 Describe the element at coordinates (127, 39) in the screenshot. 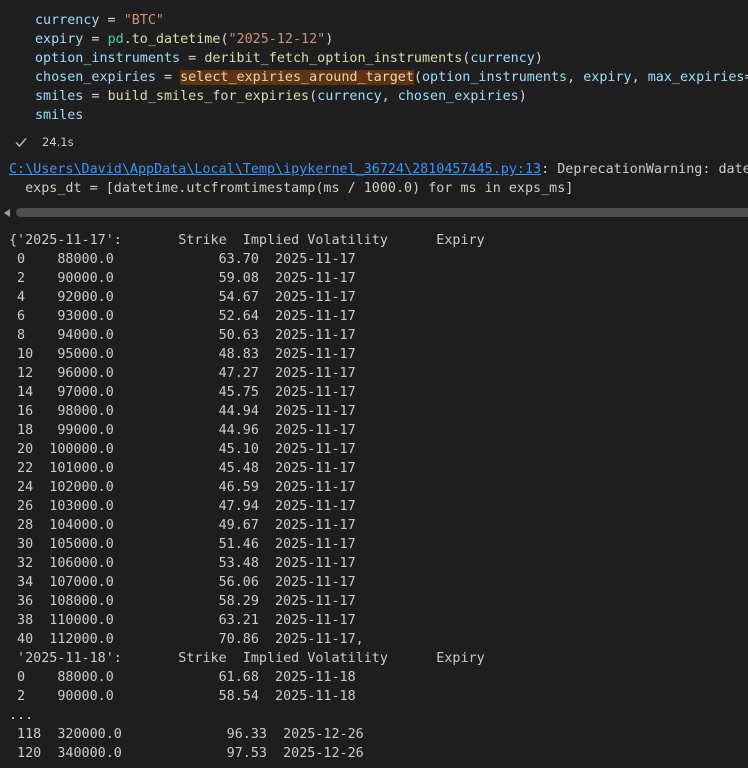

I see `code-token: .` at that location.